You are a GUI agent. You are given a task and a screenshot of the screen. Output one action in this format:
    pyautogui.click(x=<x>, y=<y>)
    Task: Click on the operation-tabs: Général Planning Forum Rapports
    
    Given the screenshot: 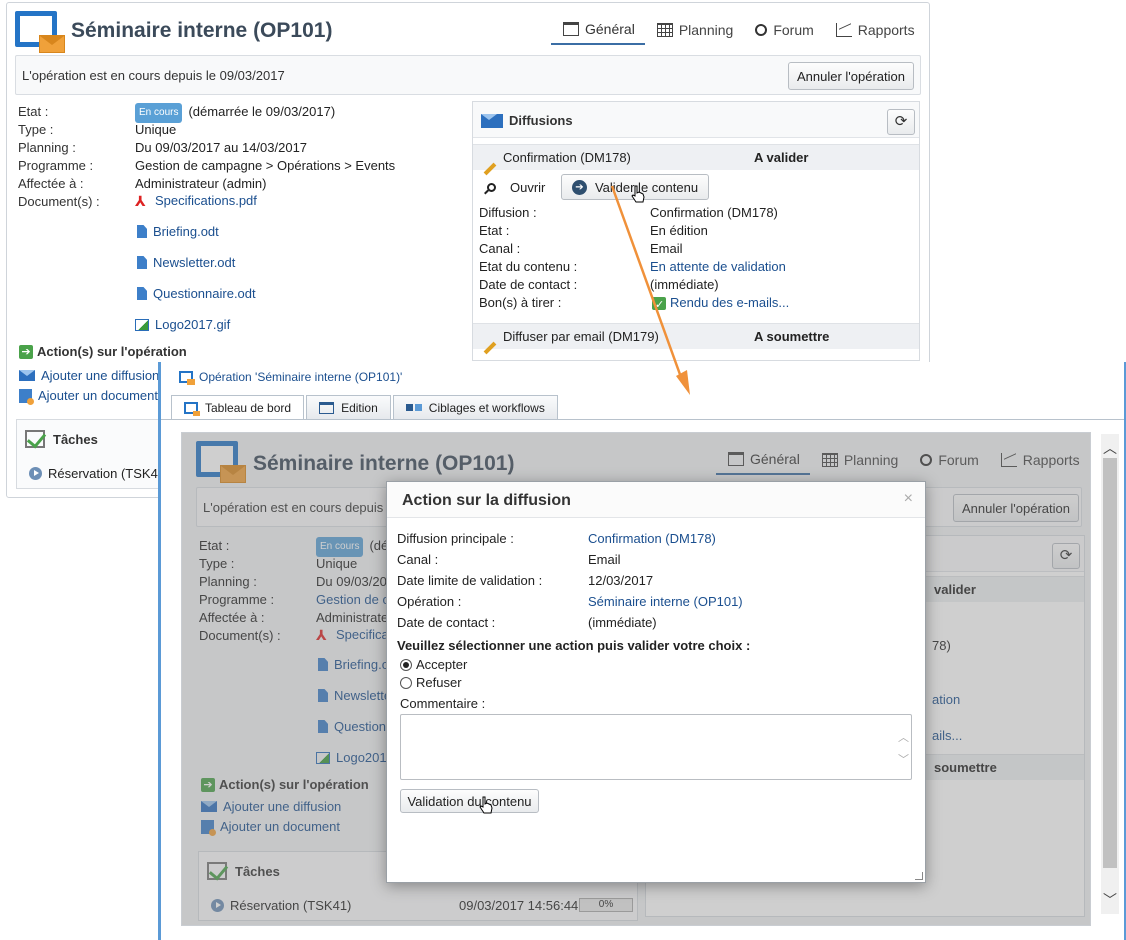 What is the action you would take?
    pyautogui.click(x=738, y=31)
    